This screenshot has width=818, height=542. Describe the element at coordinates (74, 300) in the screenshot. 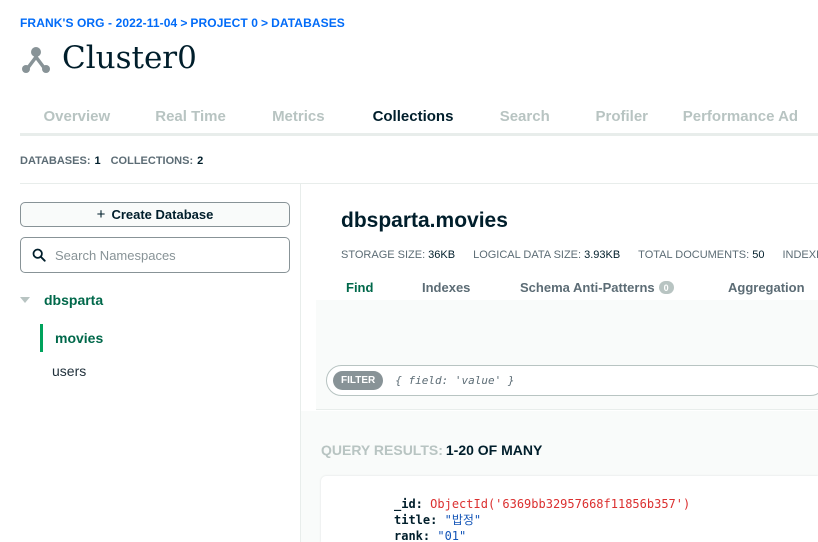

I see `database-name: dbsparta` at that location.